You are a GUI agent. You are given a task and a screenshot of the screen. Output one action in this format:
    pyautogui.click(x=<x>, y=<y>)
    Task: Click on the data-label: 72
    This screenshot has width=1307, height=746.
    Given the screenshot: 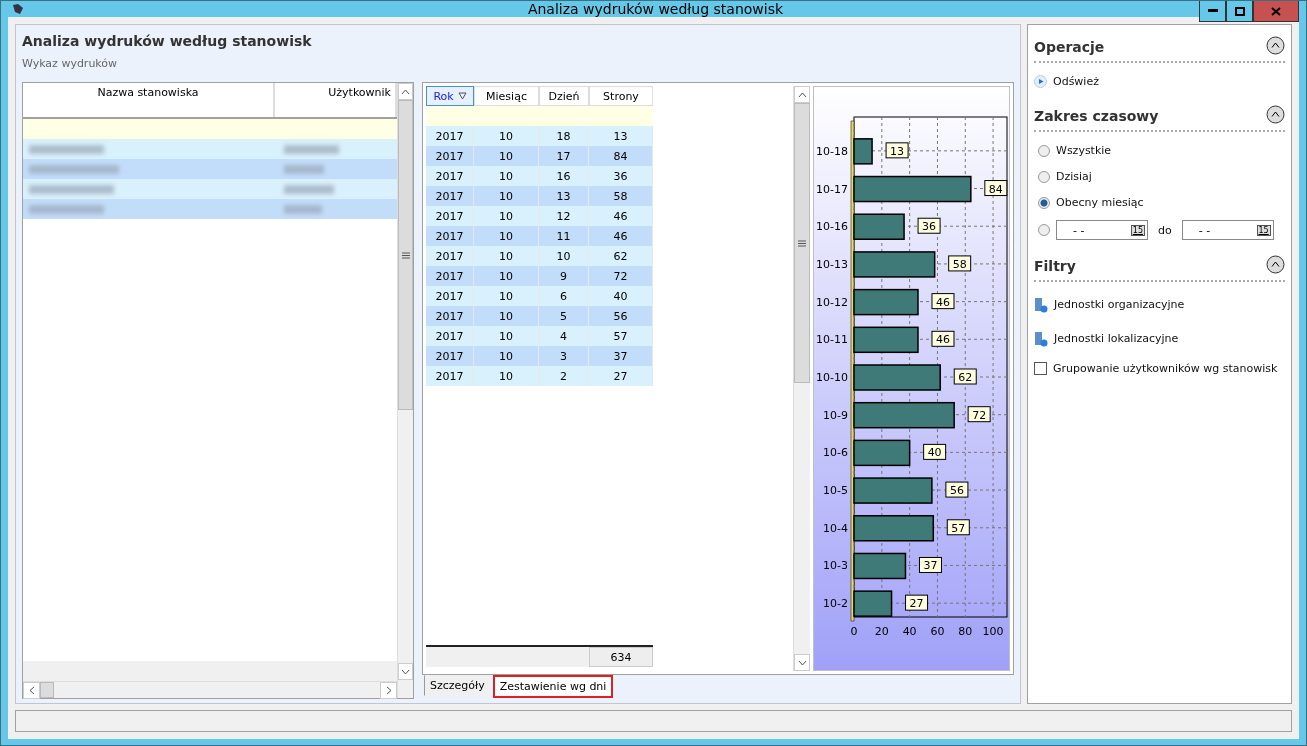 What is the action you would take?
    pyautogui.click(x=979, y=415)
    